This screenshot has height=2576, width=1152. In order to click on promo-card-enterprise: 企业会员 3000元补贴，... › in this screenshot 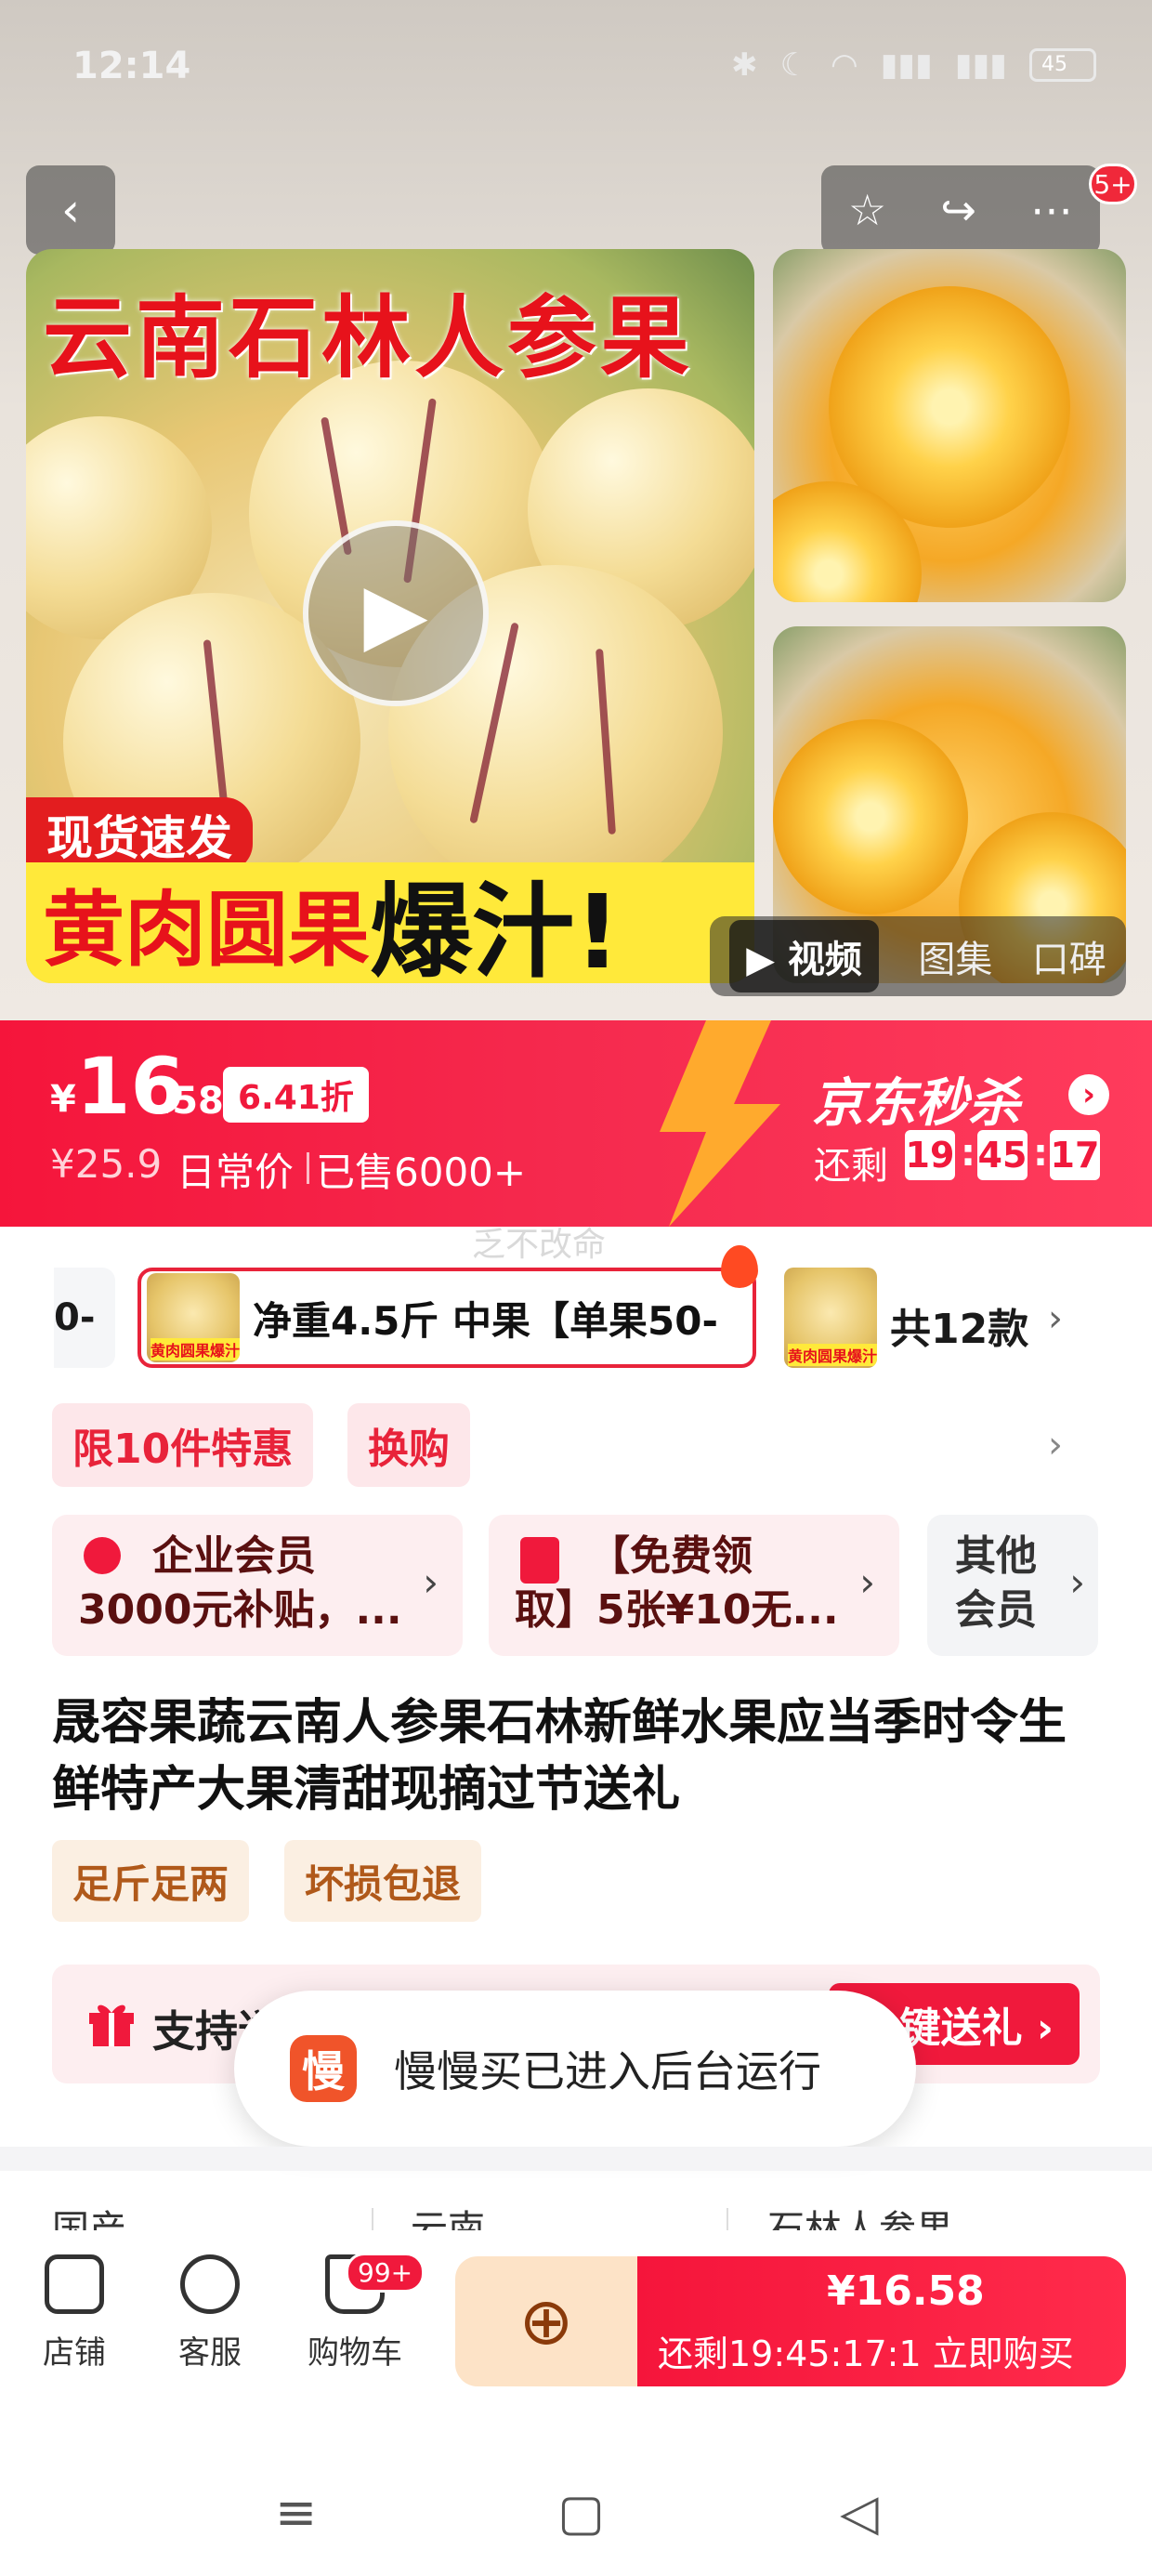, I will do `click(257, 1585)`.